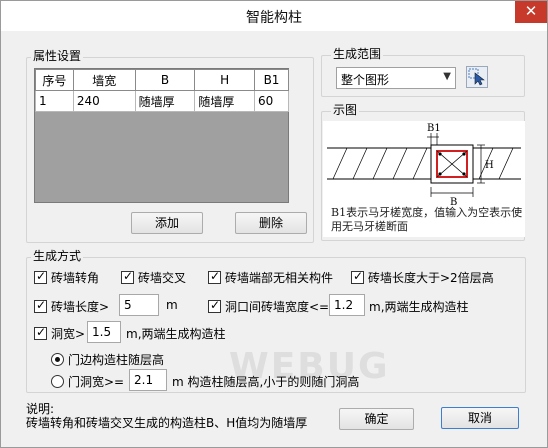 The image size is (548, 448). Describe the element at coordinates (167, 223) in the screenshot. I see `add-button: 添加` at that location.